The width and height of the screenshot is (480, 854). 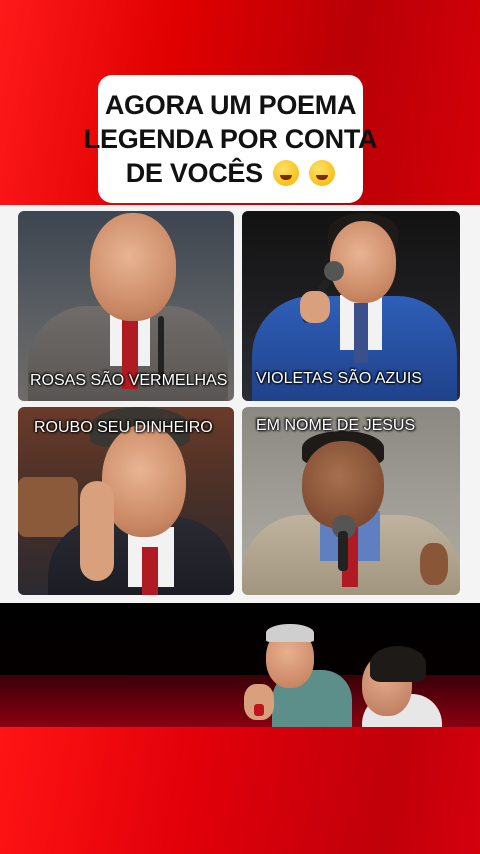 What do you see at coordinates (336, 425) in the screenshot?
I see `panel-4-caption: EM NOME DE JESUS` at bounding box center [336, 425].